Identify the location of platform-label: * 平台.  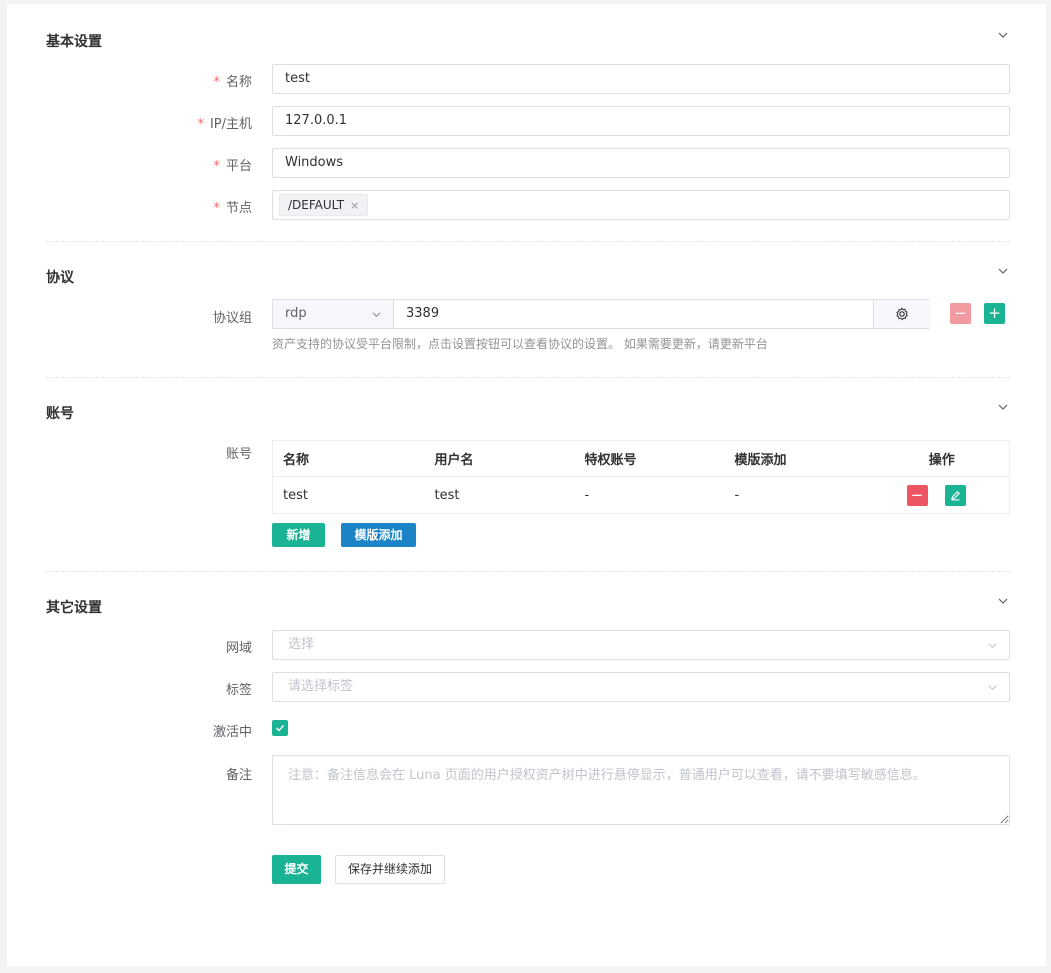
(232, 166).